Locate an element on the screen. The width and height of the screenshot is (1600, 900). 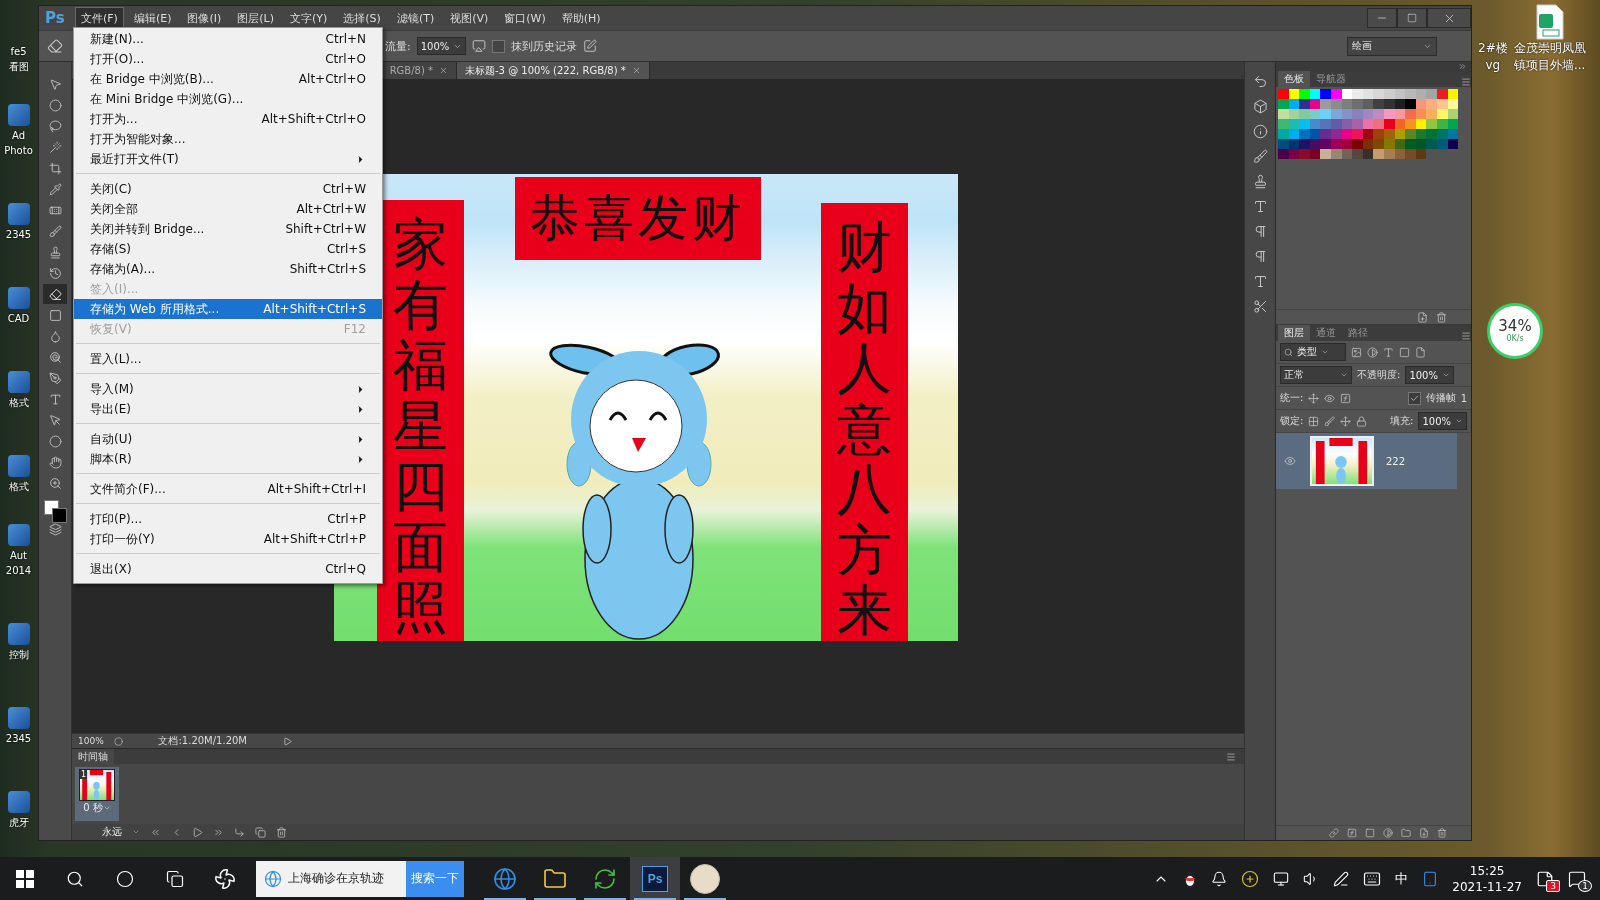
menu-entry: 导出(E) is located at coordinates (228, 409).